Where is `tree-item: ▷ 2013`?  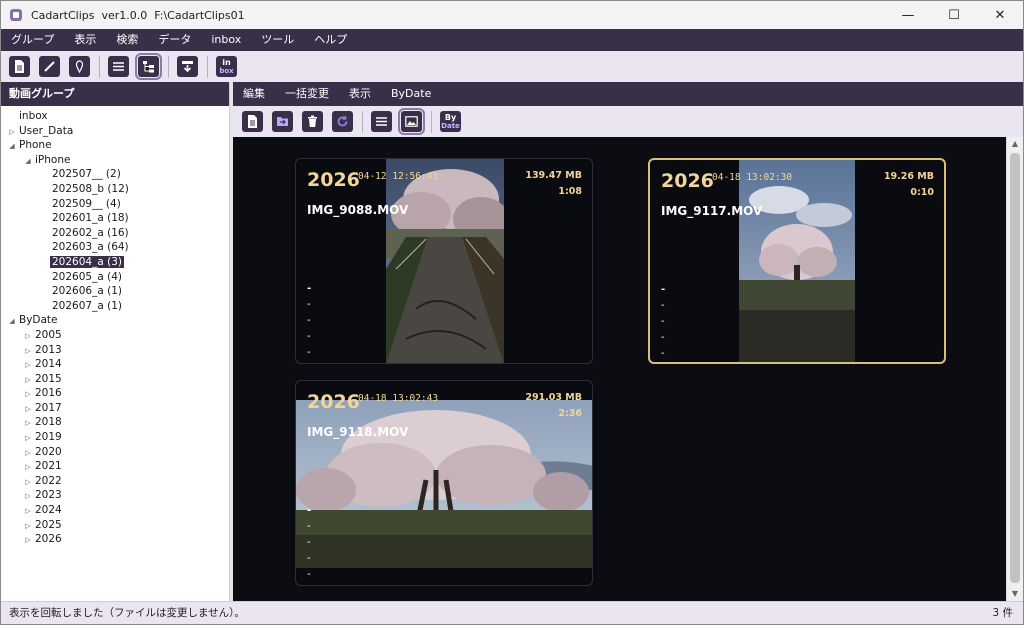 tree-item: ▷ 2013 is located at coordinates (115, 350).